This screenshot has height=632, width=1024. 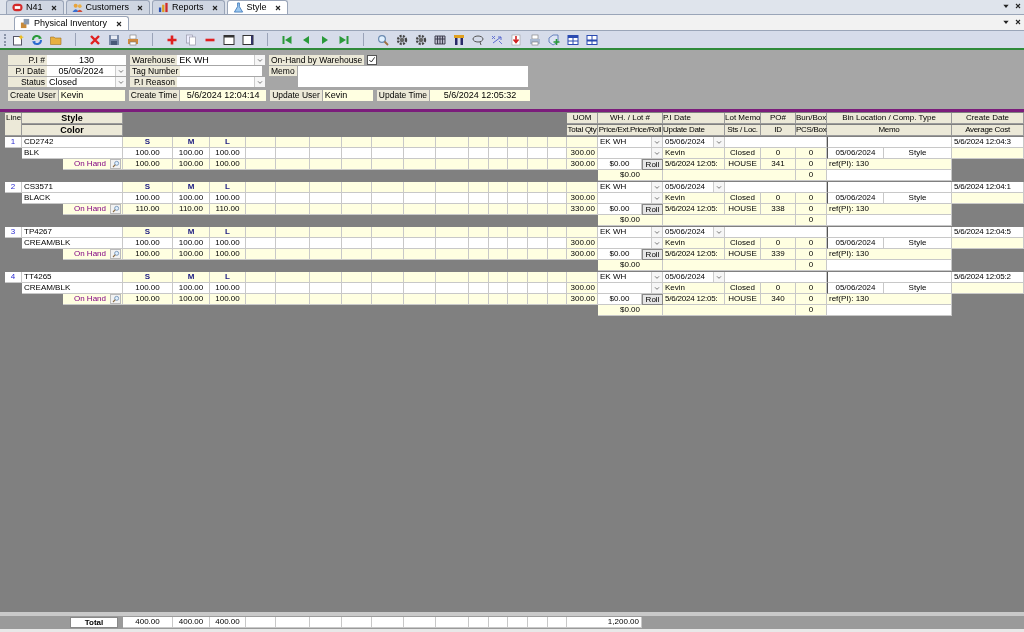 I want to click on tab-label: N41, so click(x=34, y=7).